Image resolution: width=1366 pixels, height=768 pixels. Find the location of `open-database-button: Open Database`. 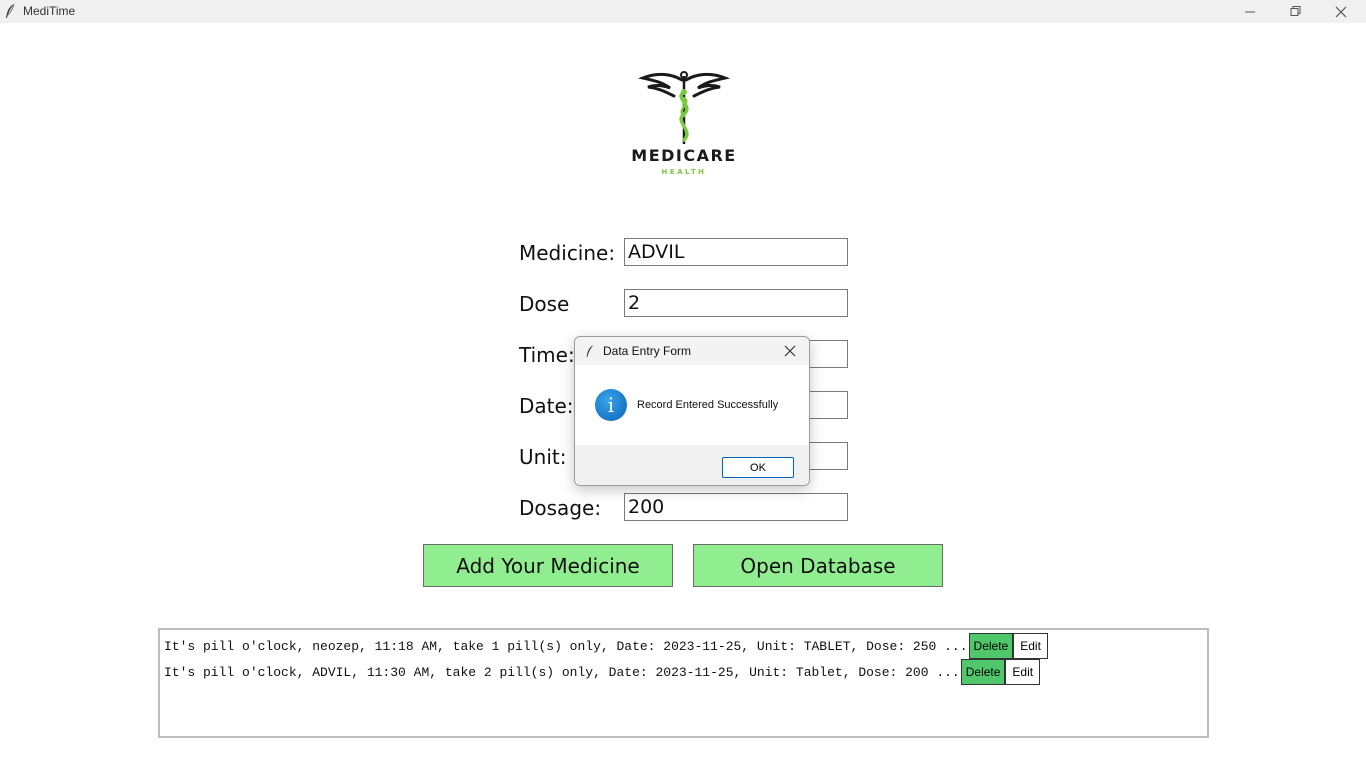

open-database-button: Open Database is located at coordinates (818, 565).